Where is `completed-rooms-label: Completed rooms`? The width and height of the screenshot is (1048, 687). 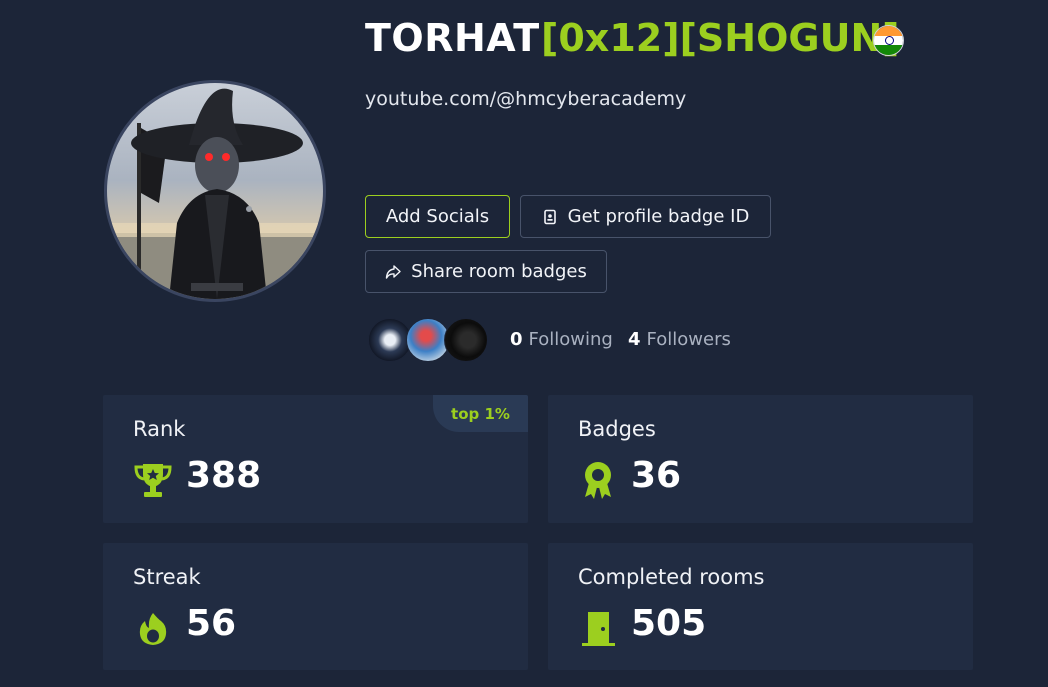
completed-rooms-label: Completed rooms is located at coordinates (671, 577).